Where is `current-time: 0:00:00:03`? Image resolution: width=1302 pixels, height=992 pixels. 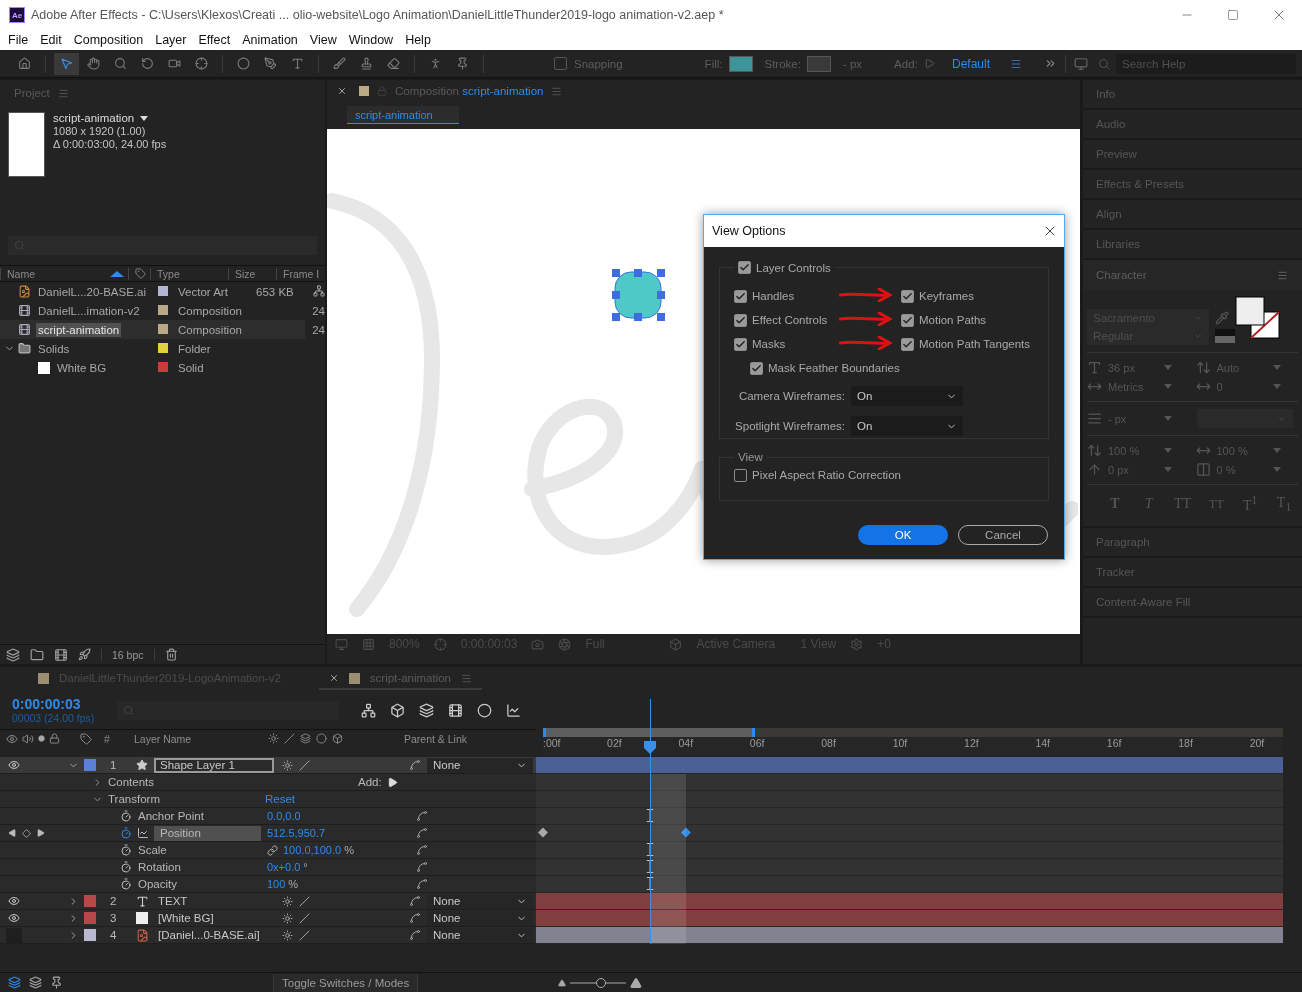
current-time: 0:00:00:03 is located at coordinates (59, 704).